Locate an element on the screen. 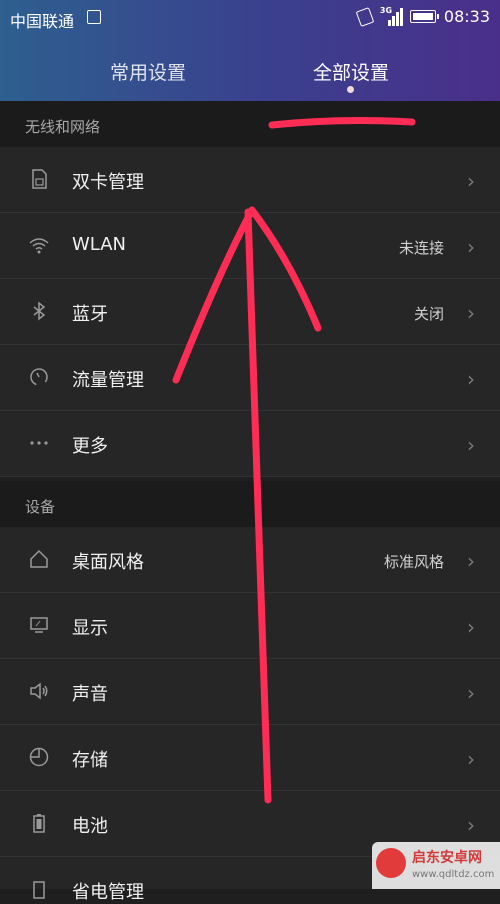 Image resolution: width=500 pixels, height=904 pixels. settings-row-data-usage: 流量管理 › is located at coordinates (250, 378).